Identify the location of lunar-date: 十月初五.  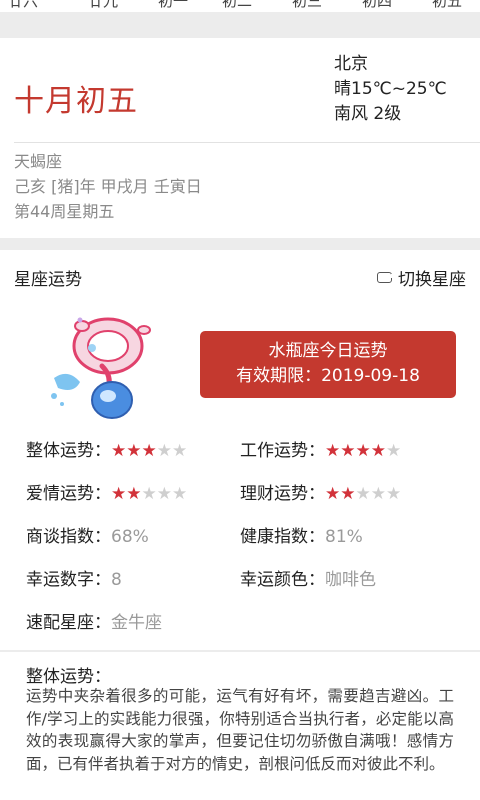
(76, 101).